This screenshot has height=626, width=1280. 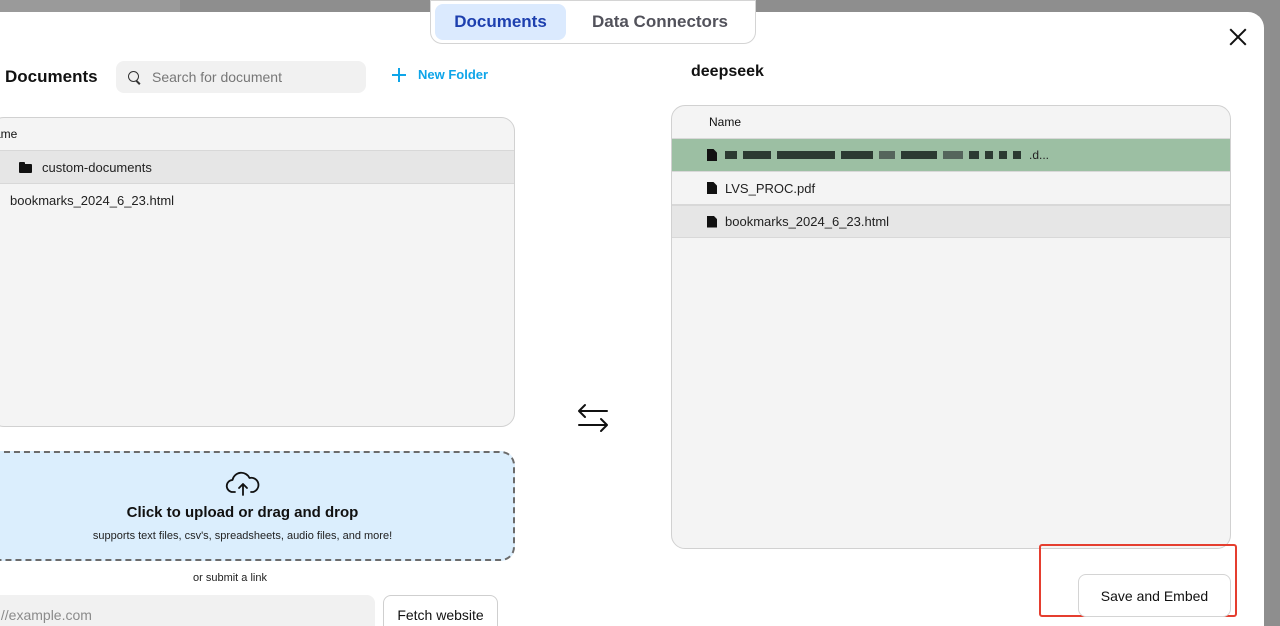 I want to click on modal-tab-bar: Documents Data Connectors, so click(x=593, y=22).